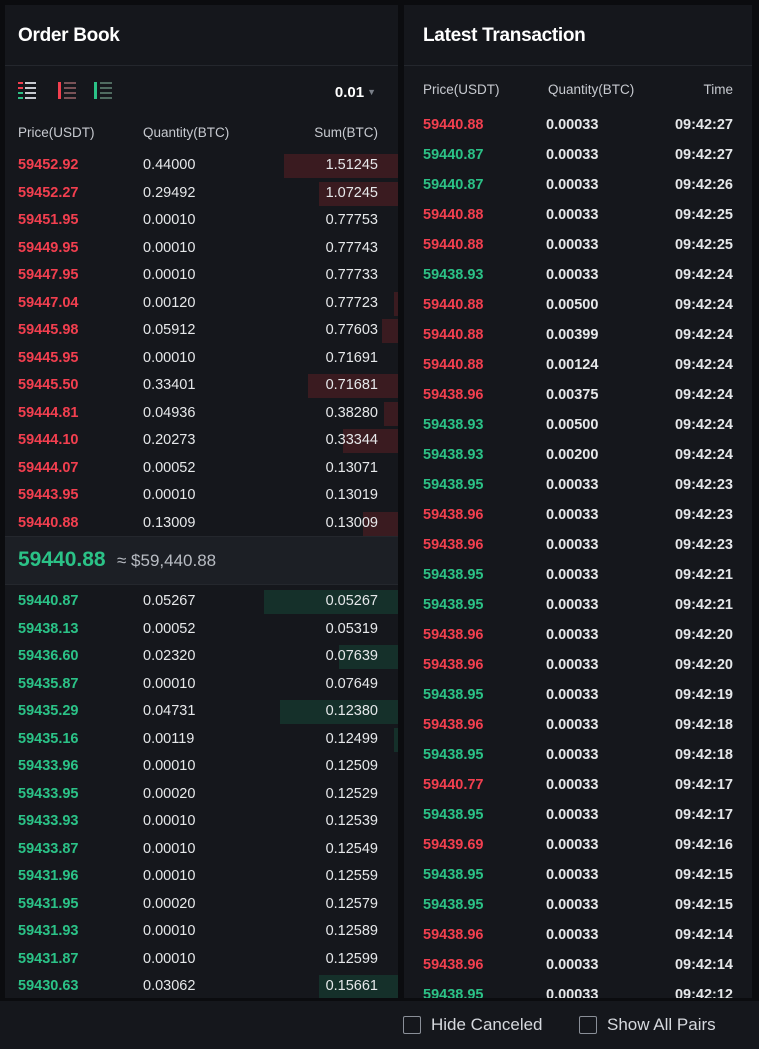 Image resolution: width=759 pixels, height=1049 pixels. Describe the element at coordinates (453, 425) in the screenshot. I see `transaction-price: 59438.93` at that location.